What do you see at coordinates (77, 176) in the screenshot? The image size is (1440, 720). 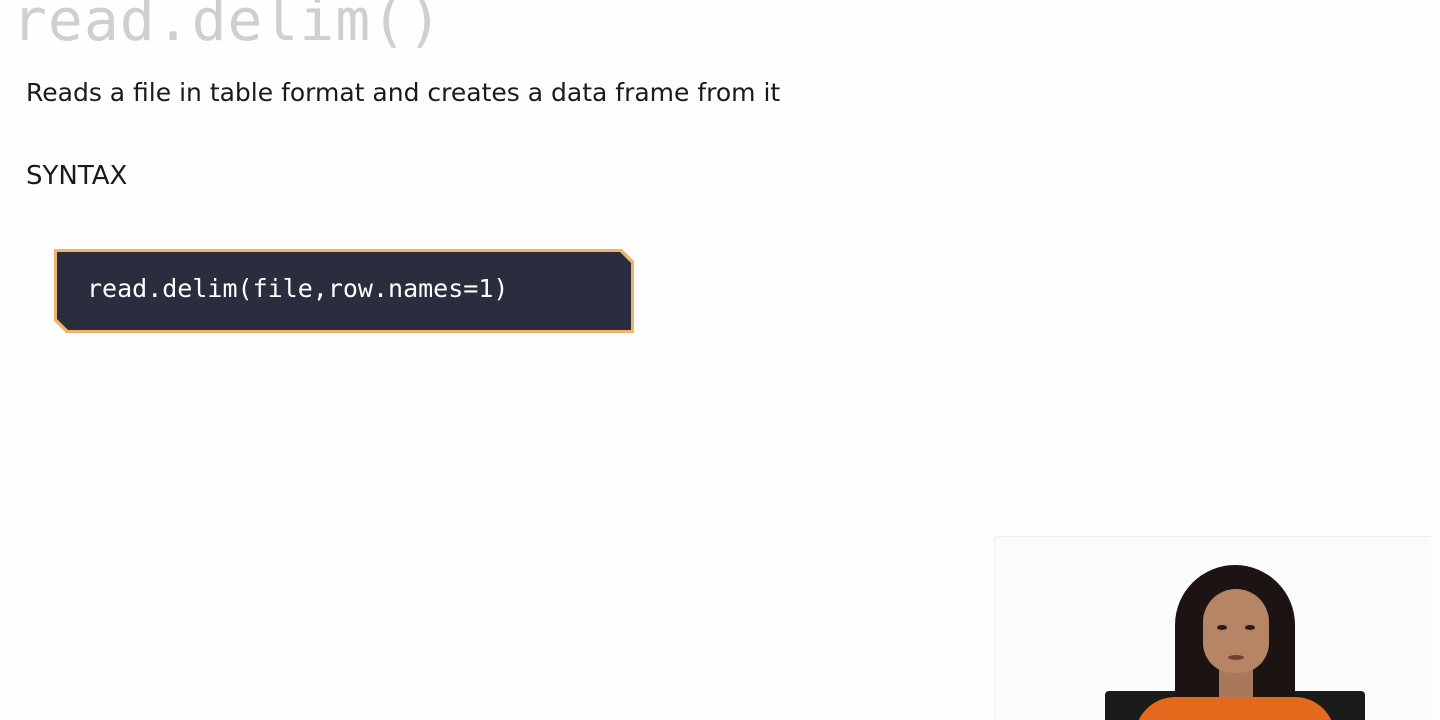 I see `syntax-heading: SYNTAX` at bounding box center [77, 176].